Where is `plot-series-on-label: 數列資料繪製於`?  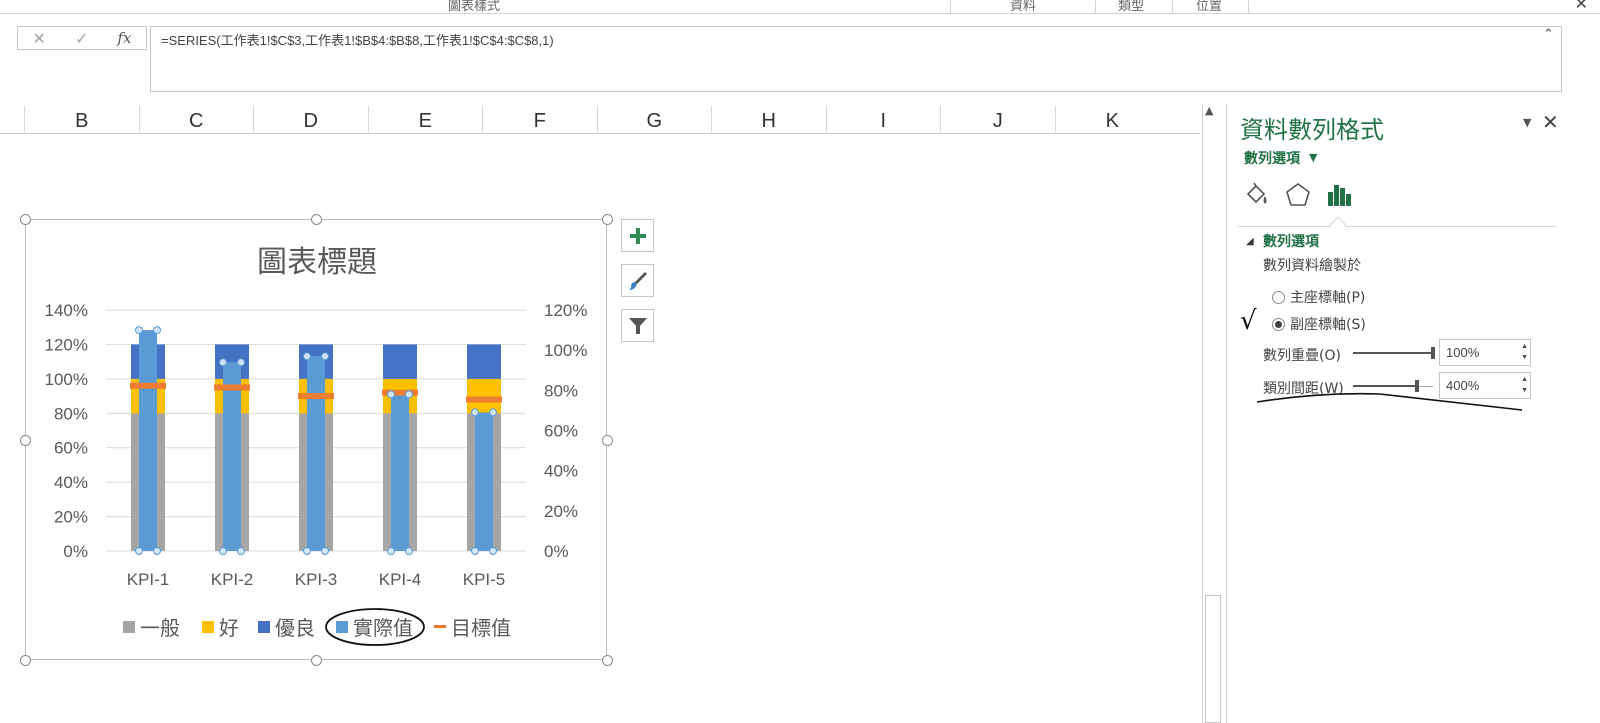 plot-series-on-label: 數列資料繪製於 is located at coordinates (1312, 266).